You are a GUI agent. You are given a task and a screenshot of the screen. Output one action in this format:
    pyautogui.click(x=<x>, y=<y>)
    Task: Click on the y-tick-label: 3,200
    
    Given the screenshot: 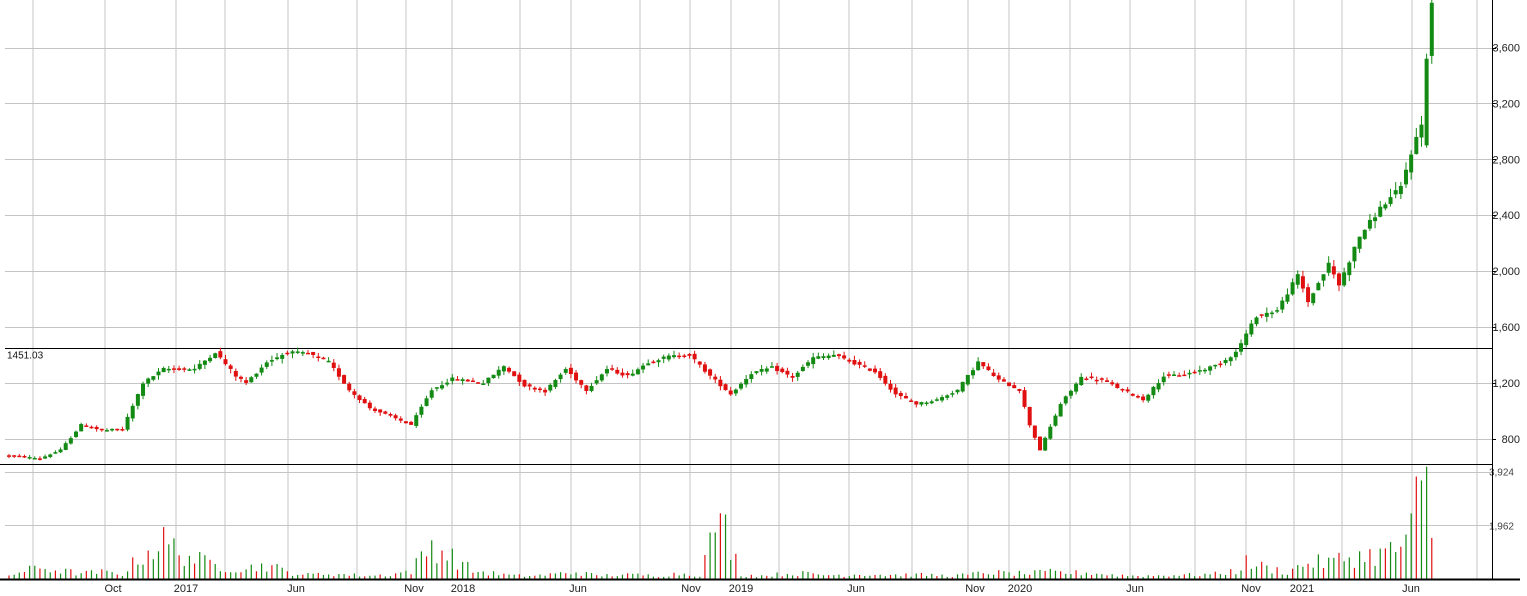 What is the action you would take?
    pyautogui.click(x=1506, y=104)
    